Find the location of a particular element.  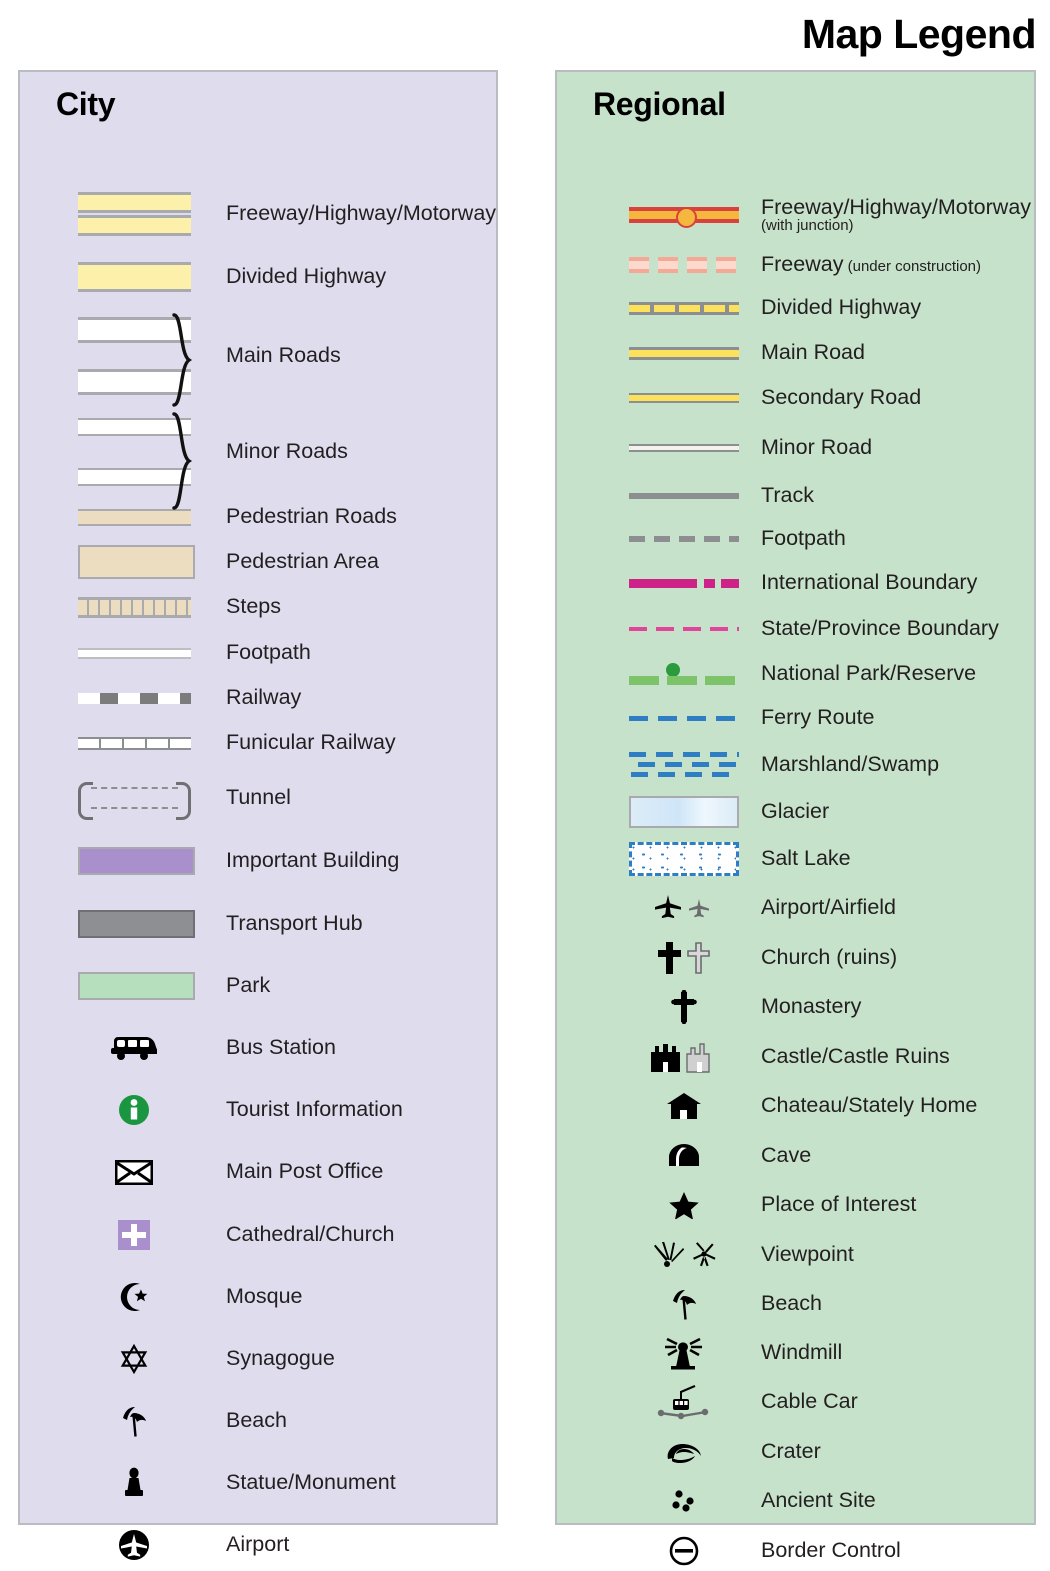

ancient-site-dots-icon is located at coordinates (684, 1501).